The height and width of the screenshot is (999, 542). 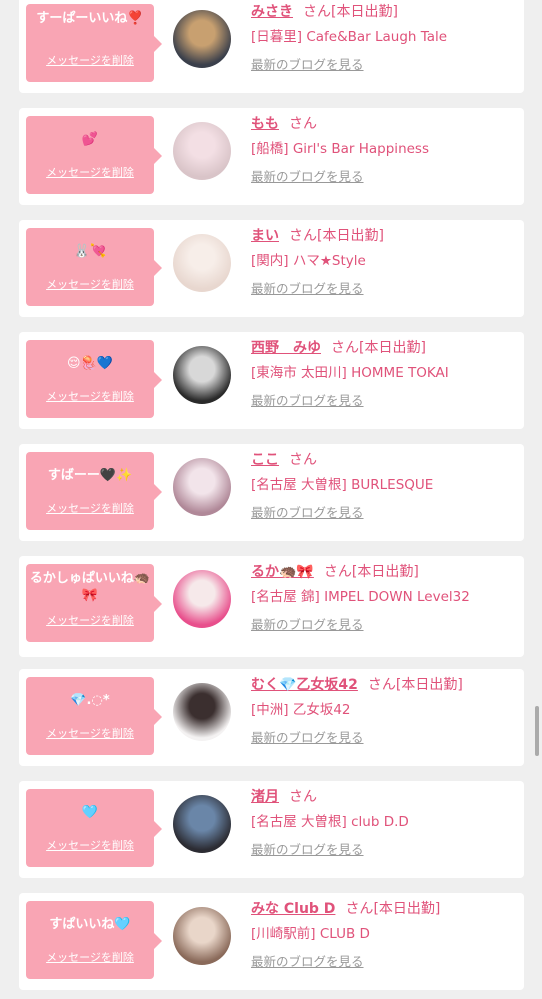 What do you see at coordinates (265, 460) in the screenshot?
I see `cast-name-link: ここ` at bounding box center [265, 460].